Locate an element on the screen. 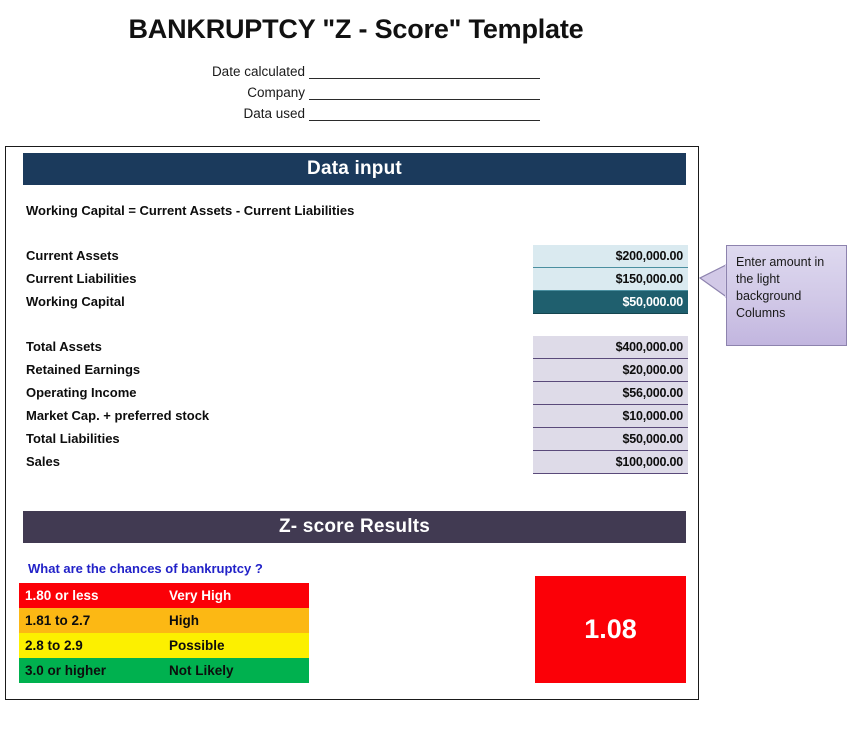 This screenshot has width=853, height=734. legend-range-possible: 2.8 to 2.9 is located at coordinates (54, 645).